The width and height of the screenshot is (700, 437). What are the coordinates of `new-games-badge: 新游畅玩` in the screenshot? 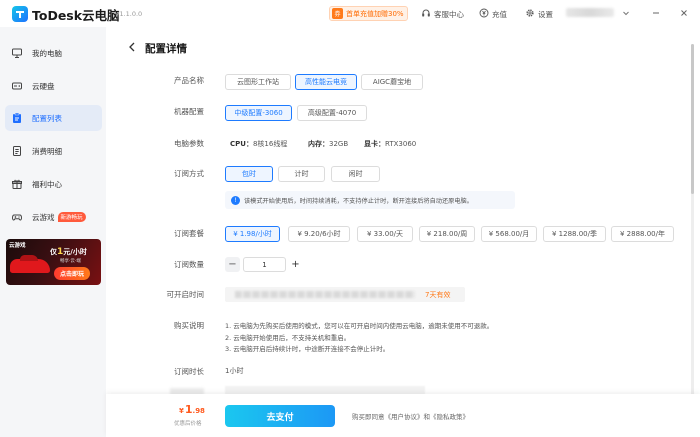 It's located at (71, 217).